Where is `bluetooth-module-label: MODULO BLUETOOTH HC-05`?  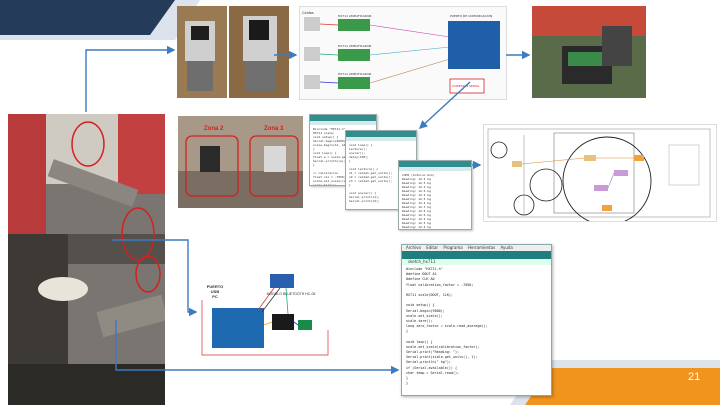
bluetooth-module-label: MODULO BLUETOOTH HC-05 is located at coordinates (291, 294).